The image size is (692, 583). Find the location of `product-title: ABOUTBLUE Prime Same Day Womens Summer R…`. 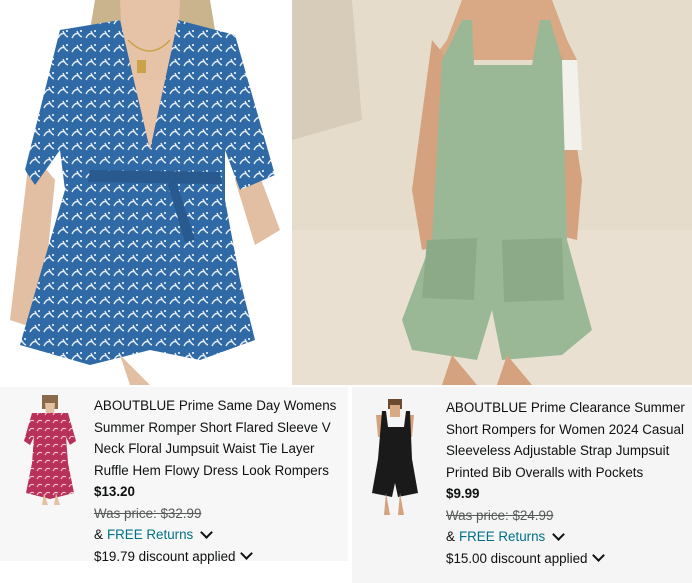

product-title: ABOUTBLUE Prime Same Day Womens Summer R… is located at coordinates (219, 438).